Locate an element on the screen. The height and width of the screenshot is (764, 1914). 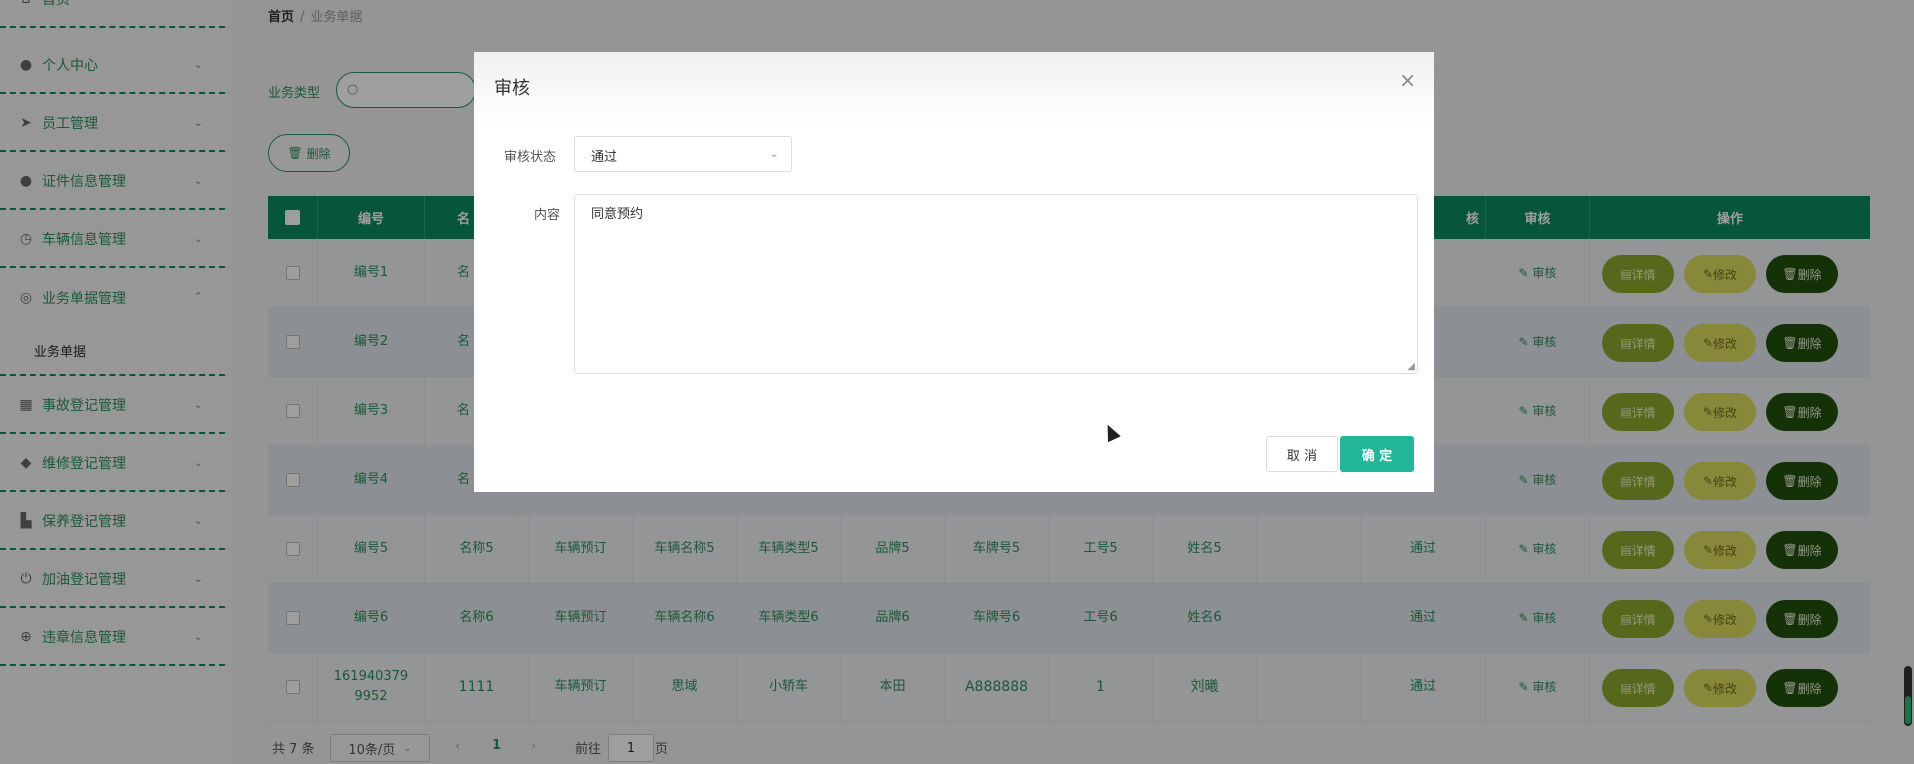
resize-handle-icon: ◢ is located at coordinates (1411, 366).